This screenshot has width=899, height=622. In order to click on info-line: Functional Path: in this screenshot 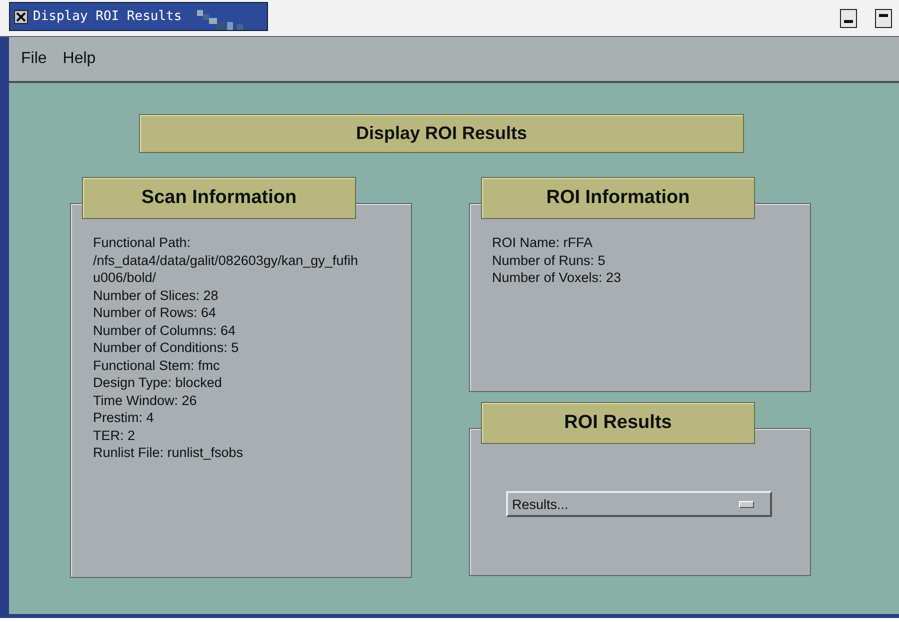, I will do `click(142, 243)`.